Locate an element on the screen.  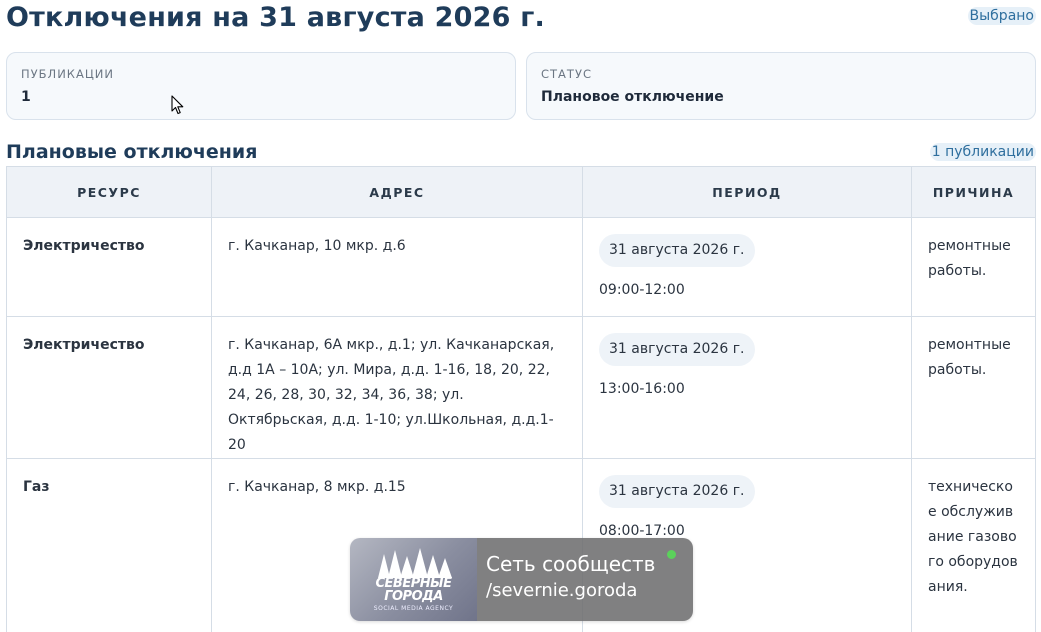
page-title: Отключения на 31 августа 2026 г. is located at coordinates (275, 17).